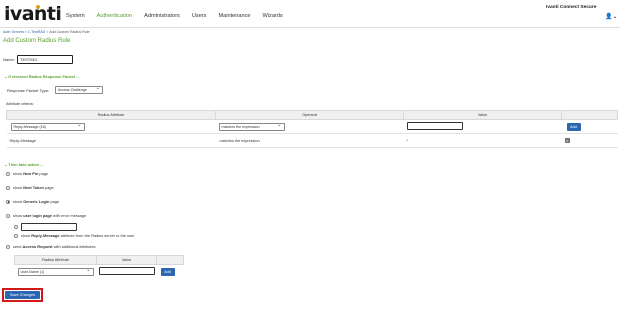 This screenshot has width=620, height=312. I want to click on radio-user-login, so click(8, 215).